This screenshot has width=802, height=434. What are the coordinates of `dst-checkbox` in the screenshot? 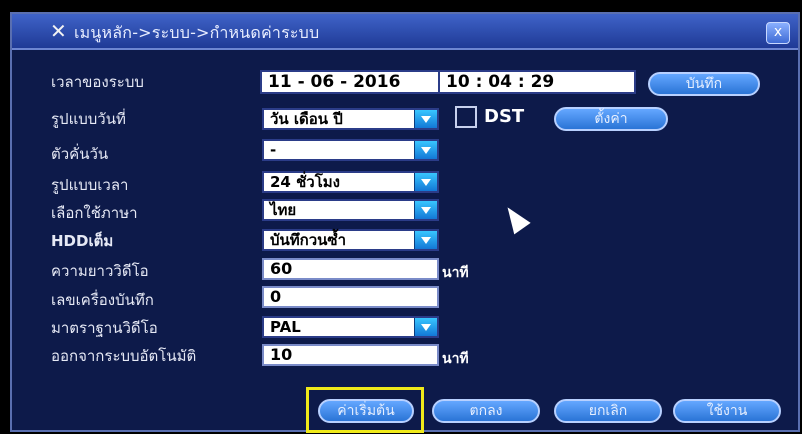 It's located at (466, 117).